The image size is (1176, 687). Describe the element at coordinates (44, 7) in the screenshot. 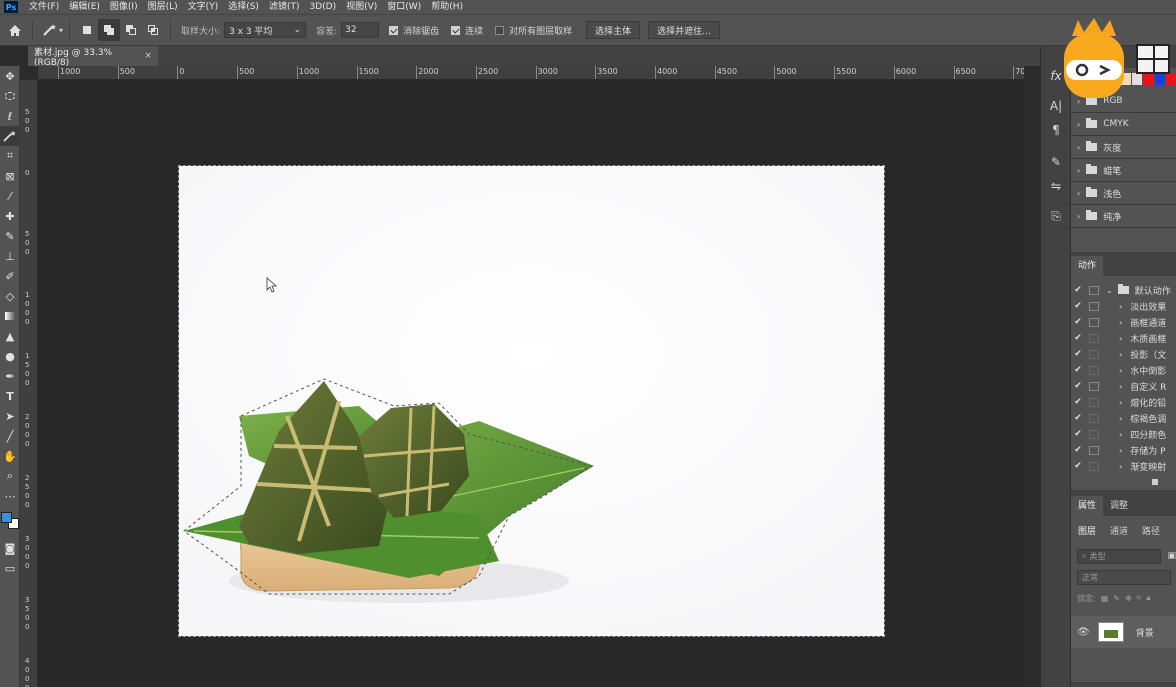

I see `menu-file: 文件(F)` at that location.